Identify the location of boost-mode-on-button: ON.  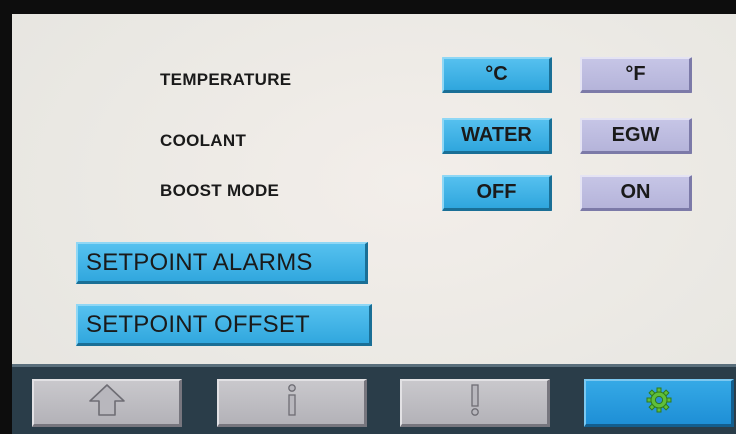
(636, 193).